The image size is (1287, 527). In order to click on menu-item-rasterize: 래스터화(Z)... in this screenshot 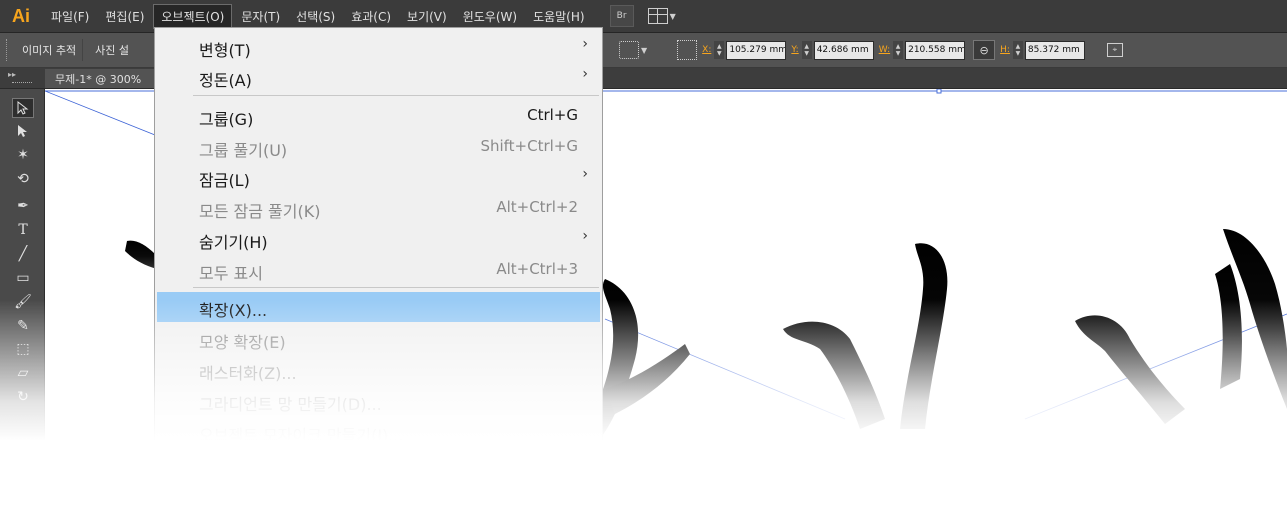, I will do `click(378, 370)`.